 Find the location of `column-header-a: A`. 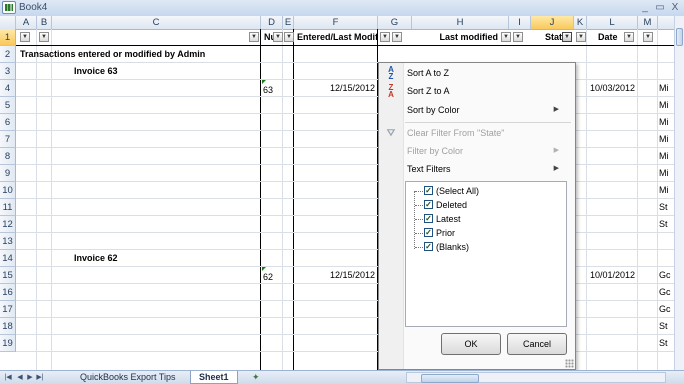

column-header-a: A is located at coordinates (26, 22).